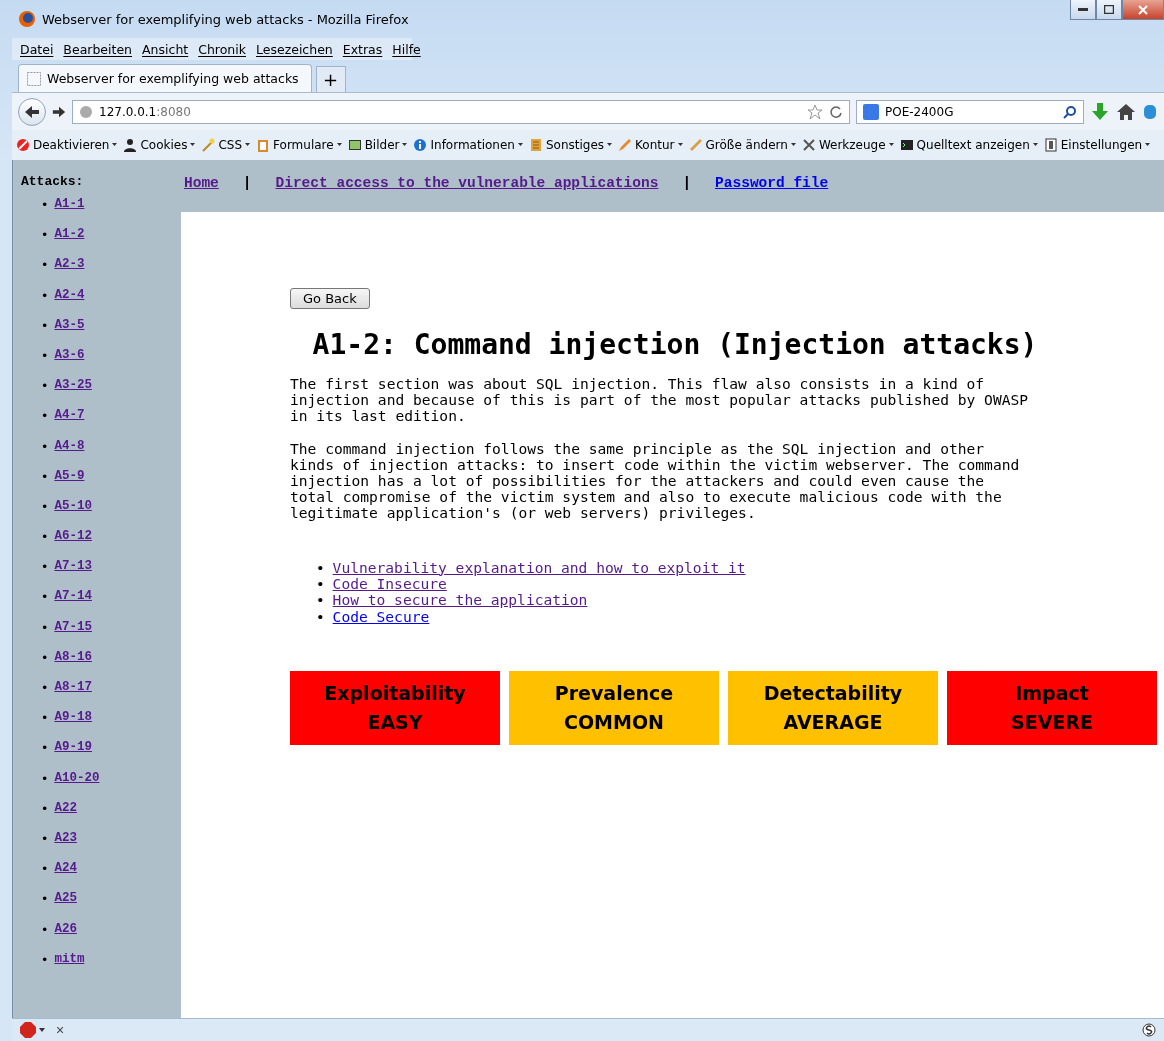 The height and width of the screenshot is (1041, 1164). What do you see at coordinates (159, 145) in the screenshot?
I see `toolbar-menu: Cookies` at bounding box center [159, 145].